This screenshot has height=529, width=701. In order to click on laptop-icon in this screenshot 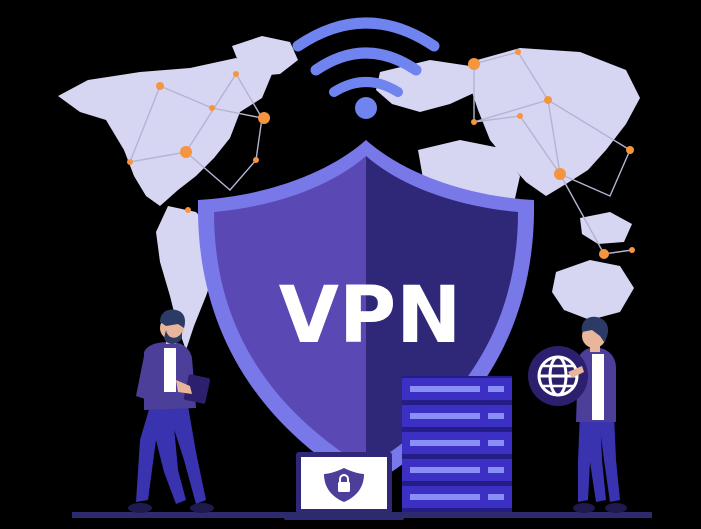, I will do `click(344, 486)`.